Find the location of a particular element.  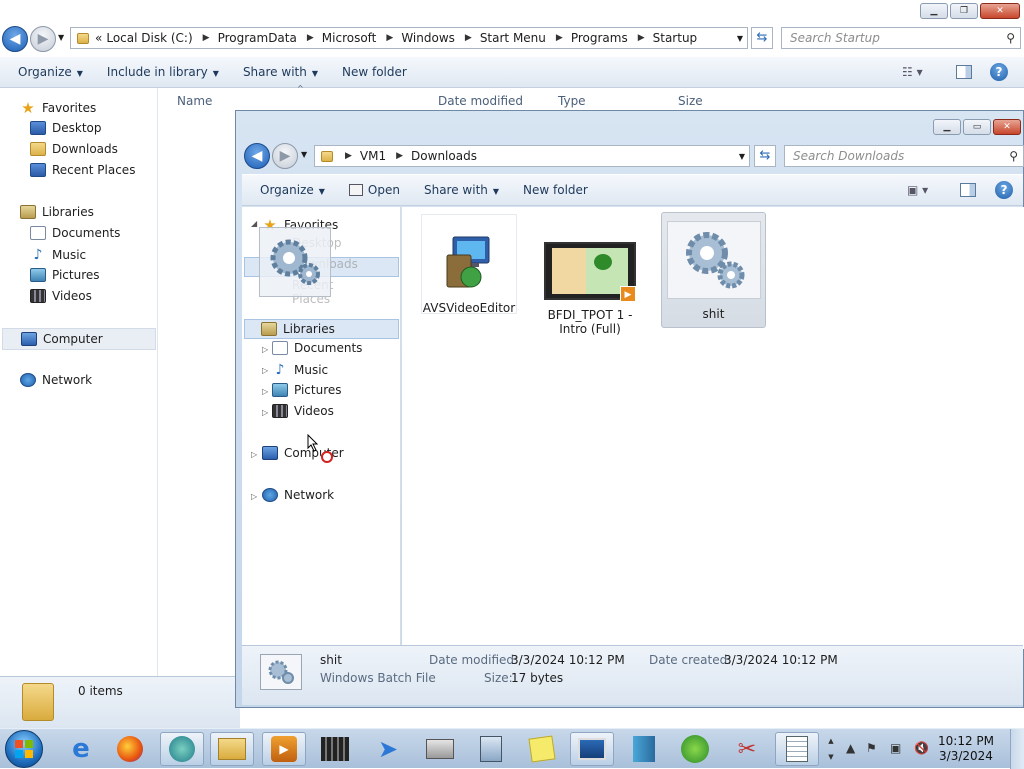

messenger-icon: ➤ is located at coordinates (388, 749).